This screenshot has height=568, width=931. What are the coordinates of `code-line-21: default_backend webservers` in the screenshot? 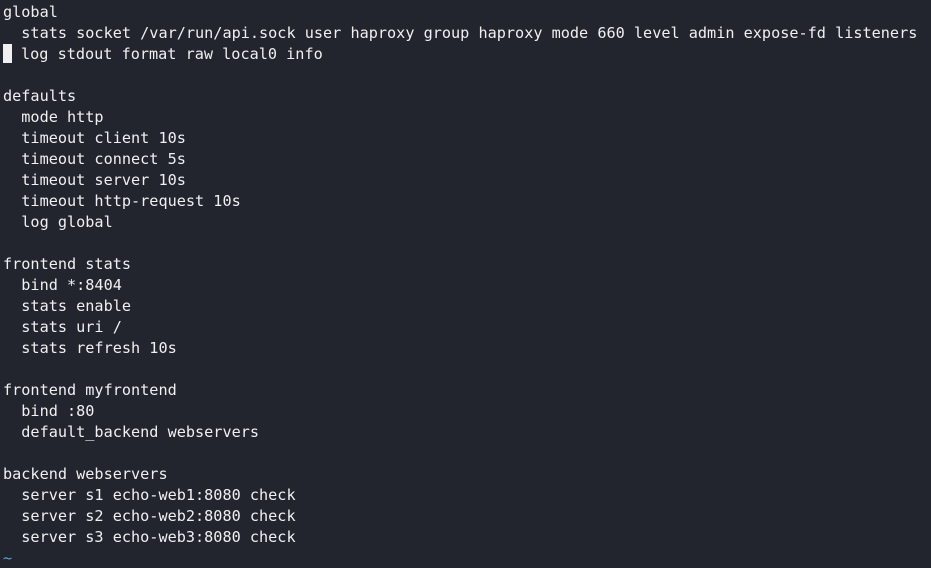 It's located at (131, 432).